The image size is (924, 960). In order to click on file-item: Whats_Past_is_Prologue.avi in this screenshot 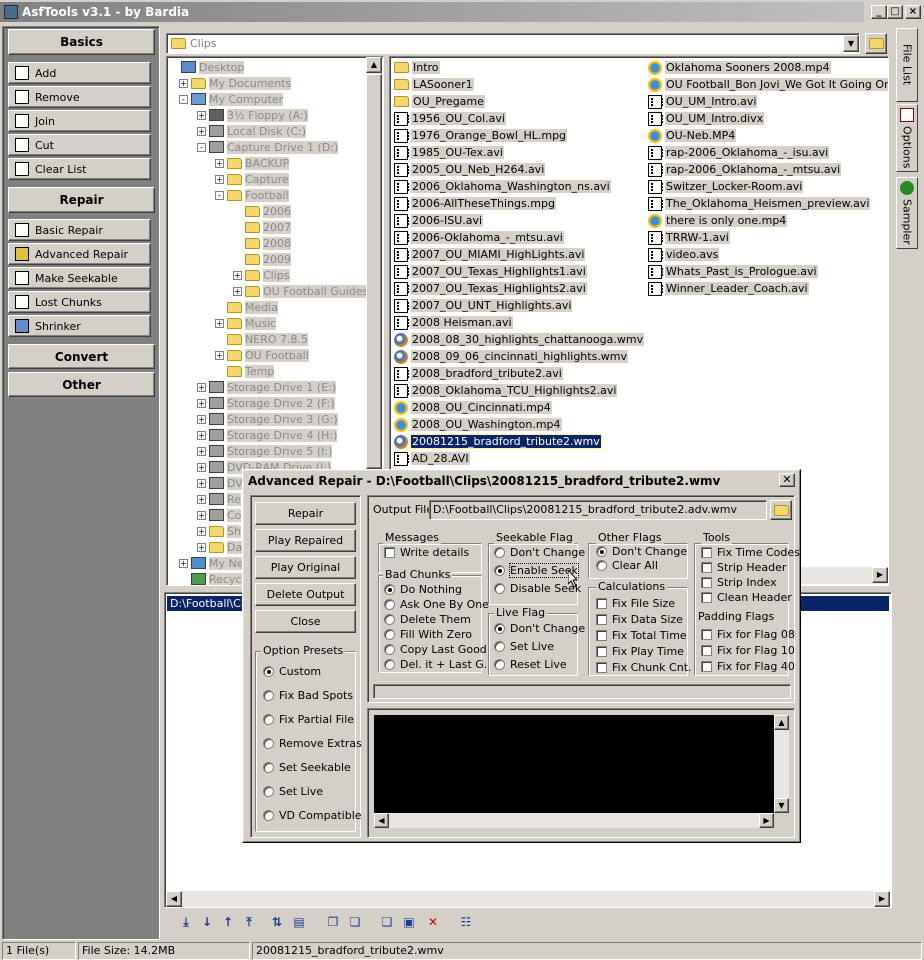, I will do `click(733, 271)`.